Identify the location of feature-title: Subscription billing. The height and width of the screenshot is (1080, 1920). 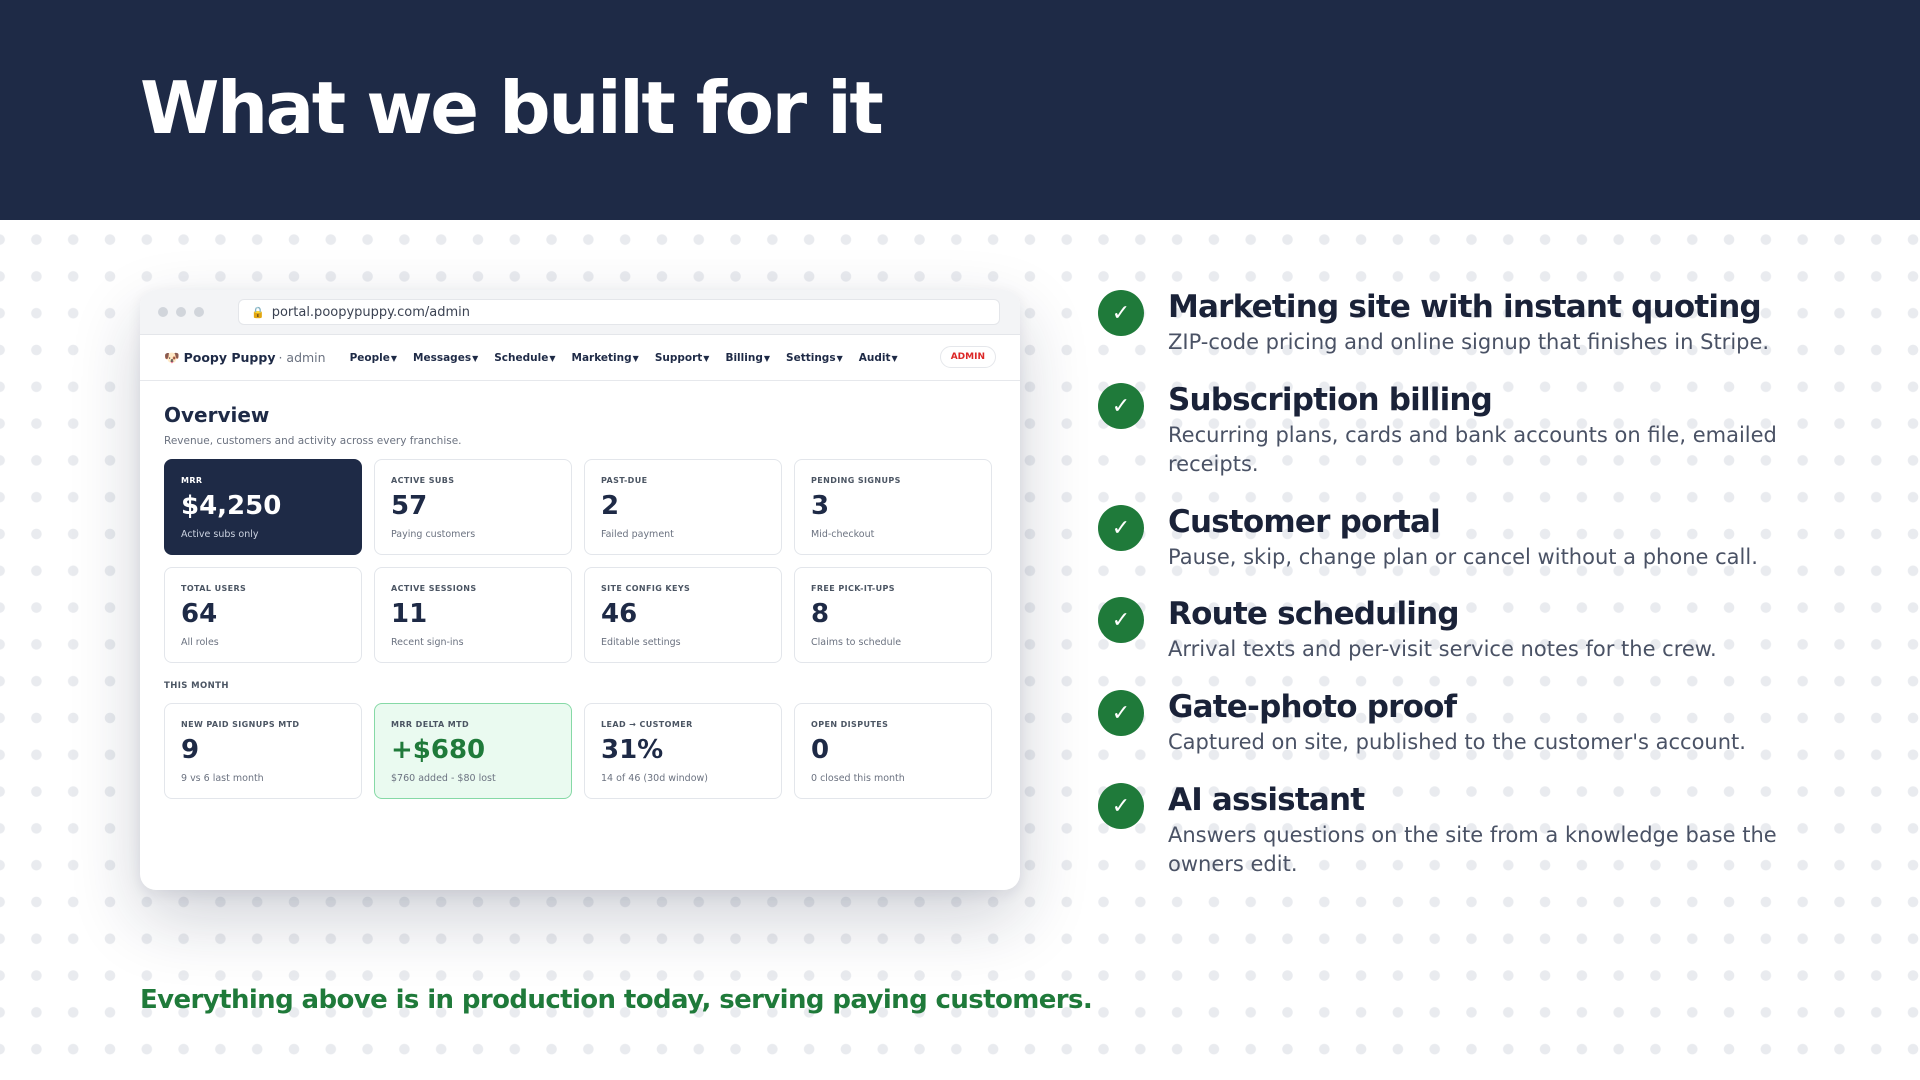
(1330, 400).